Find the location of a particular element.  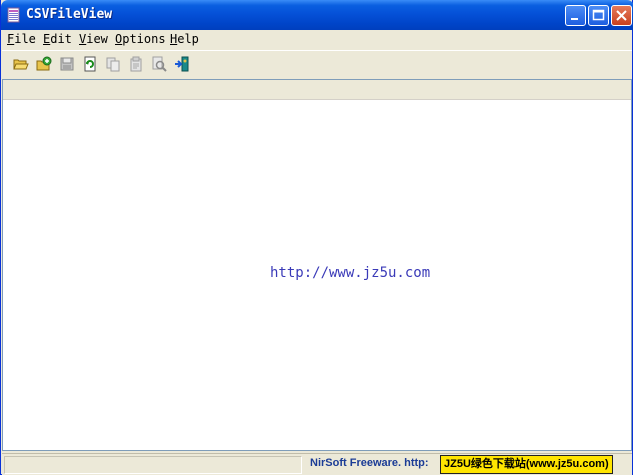

window-title: CSVFileView is located at coordinates (69, 14).